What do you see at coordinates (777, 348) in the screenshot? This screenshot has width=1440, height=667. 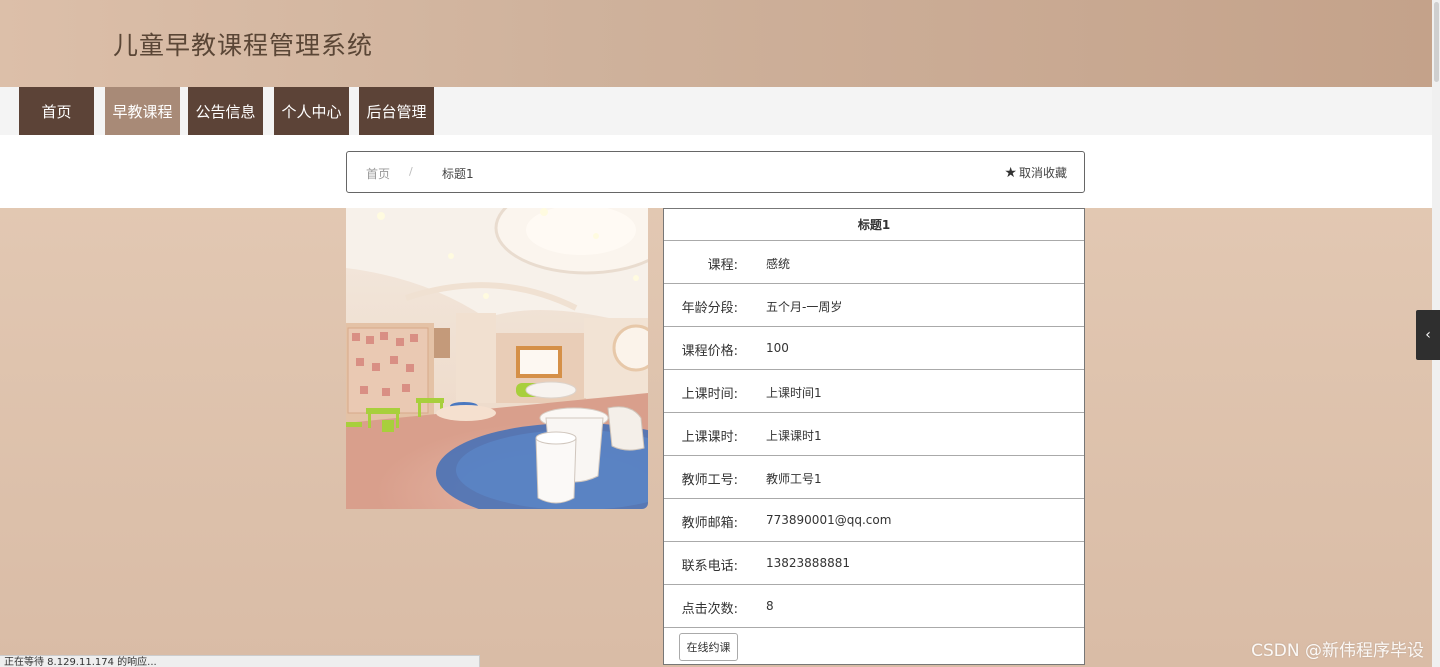 I see `detail-value: 100` at bounding box center [777, 348].